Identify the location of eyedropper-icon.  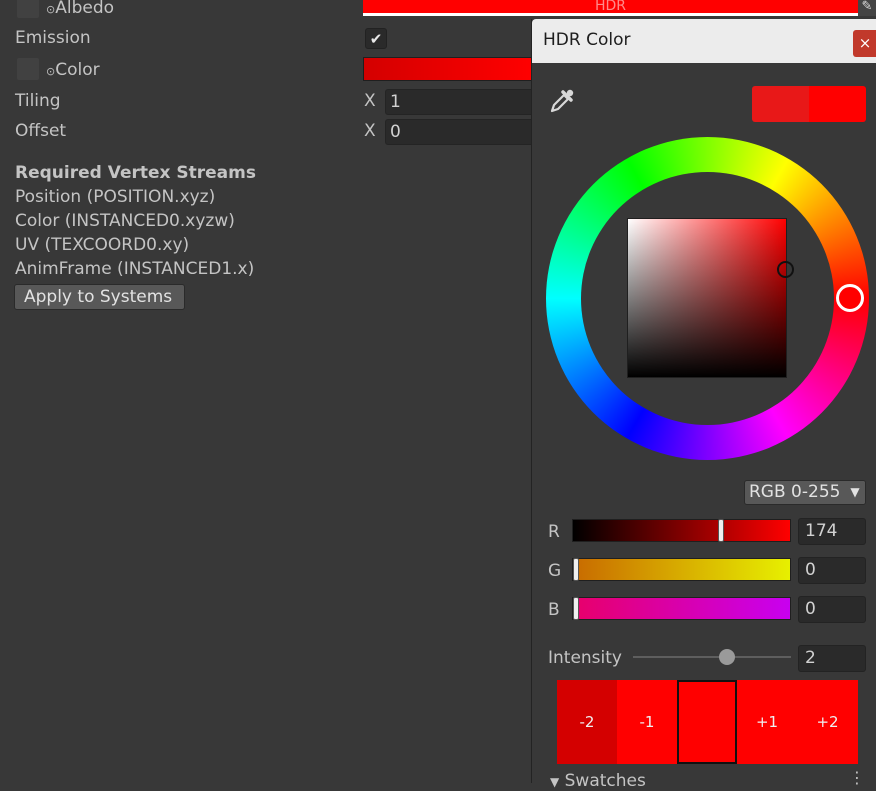
(562, 101).